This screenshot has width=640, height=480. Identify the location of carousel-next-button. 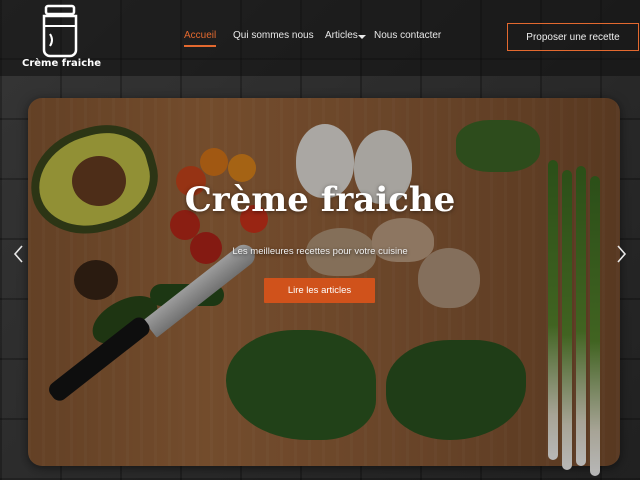
(621, 254).